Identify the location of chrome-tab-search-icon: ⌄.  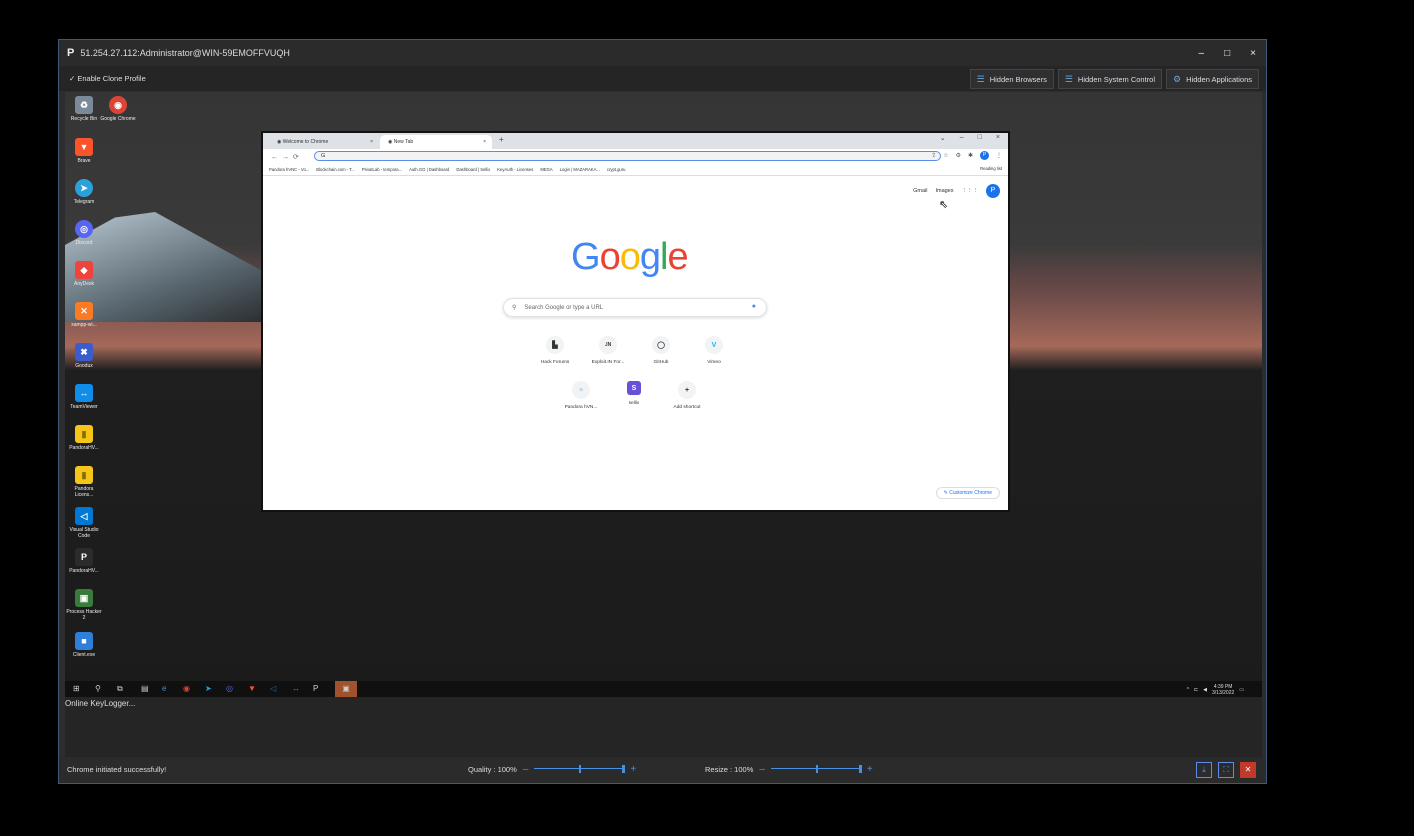
(943, 138).